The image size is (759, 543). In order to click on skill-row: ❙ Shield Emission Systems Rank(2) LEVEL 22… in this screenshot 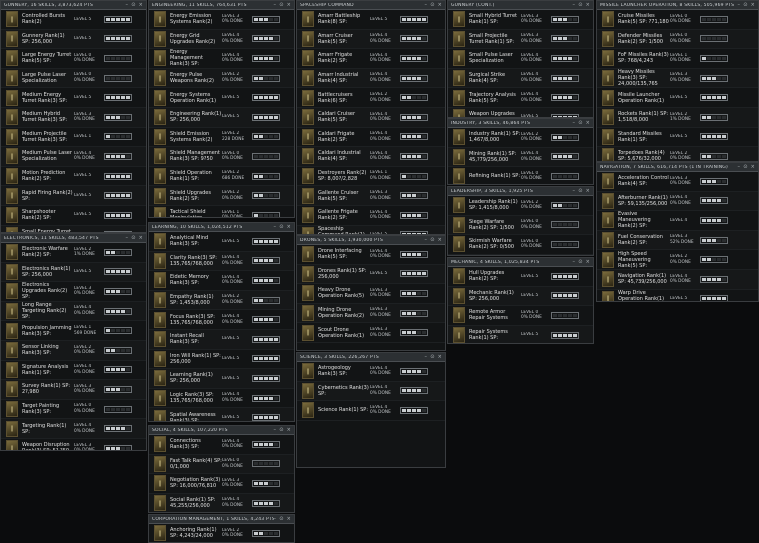, I will do `click(221, 138)`.